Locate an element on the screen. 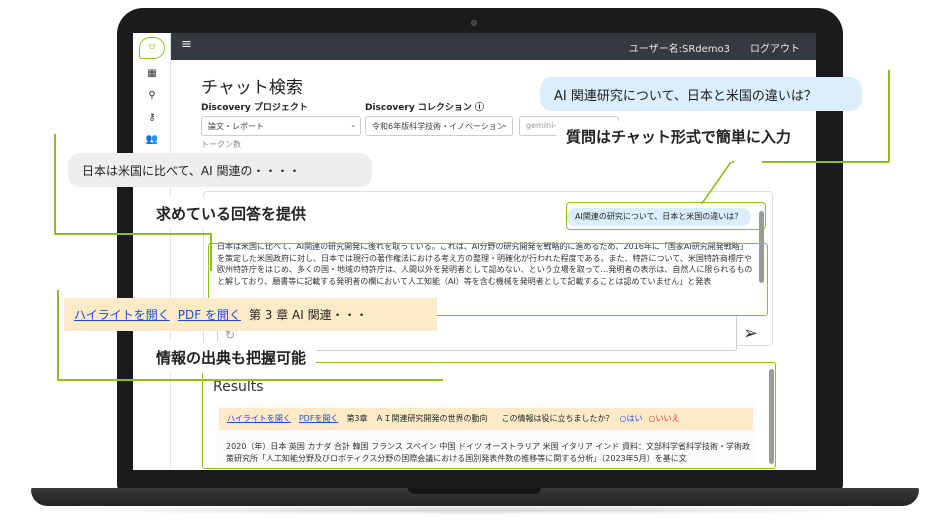 This screenshot has height=522, width=949. token-label: トークン数 is located at coordinates (221, 144).